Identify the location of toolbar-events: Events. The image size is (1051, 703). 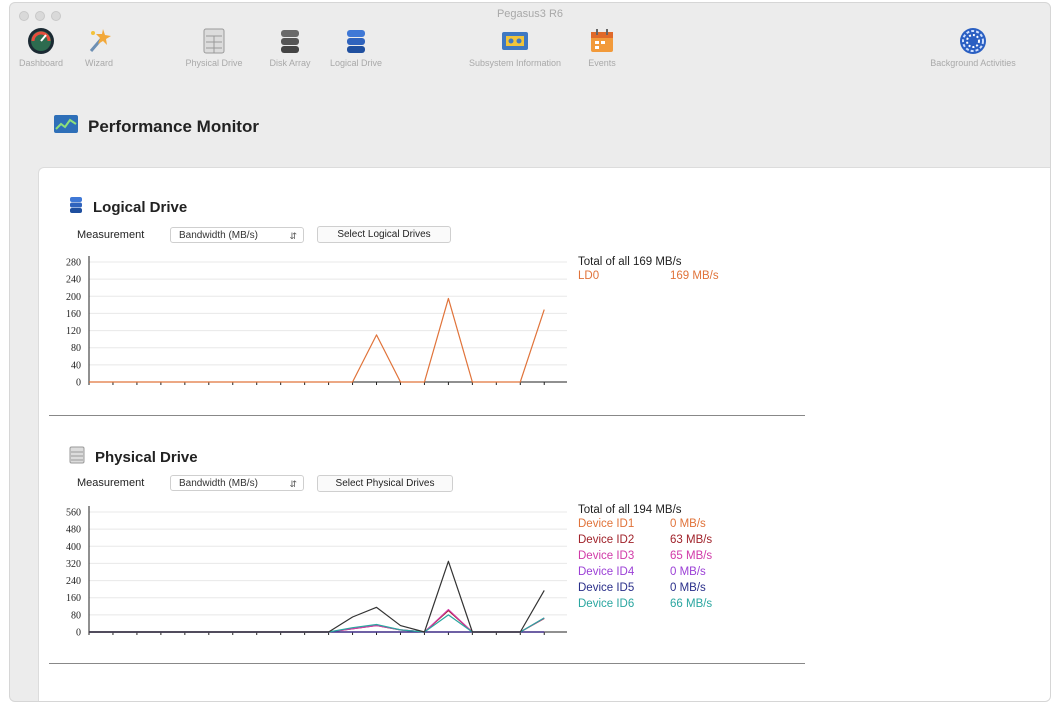
(602, 47).